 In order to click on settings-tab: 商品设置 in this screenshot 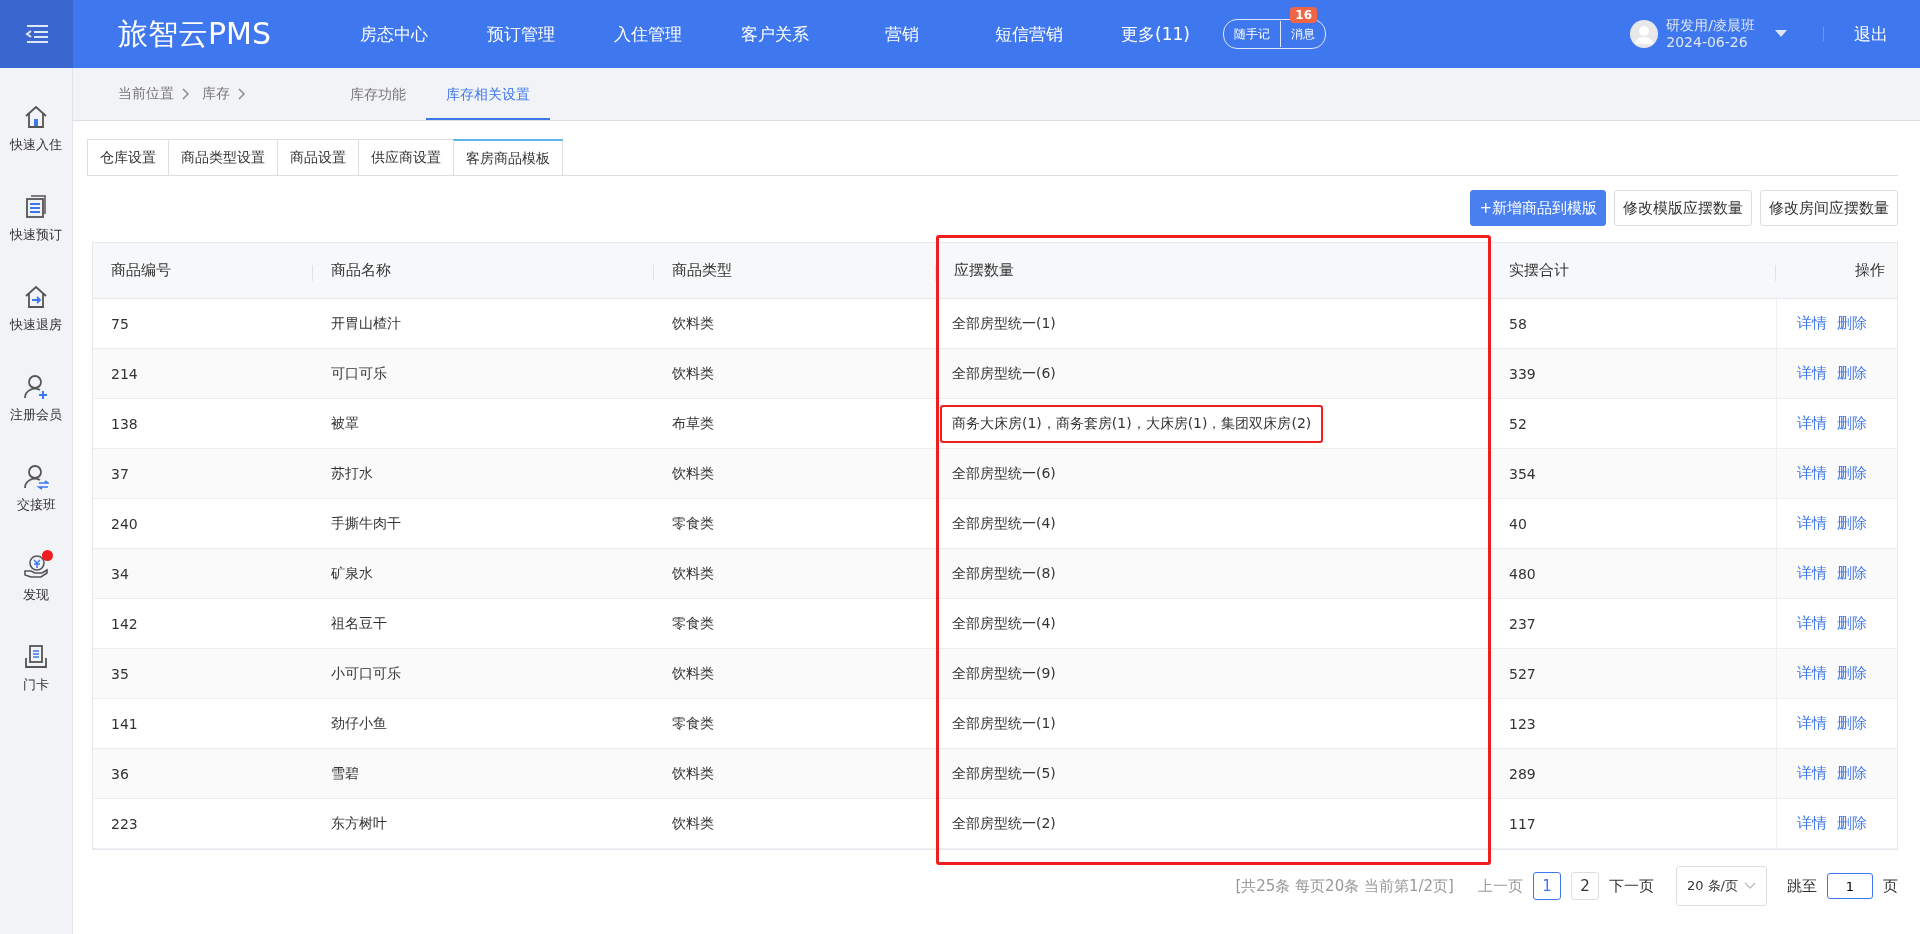, I will do `click(317, 157)`.